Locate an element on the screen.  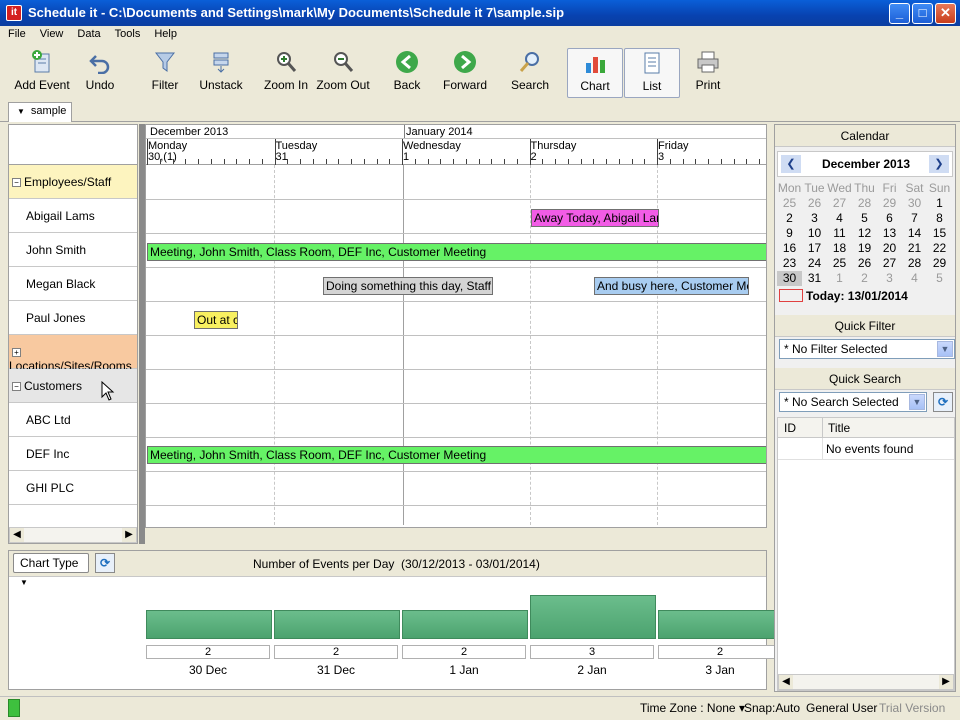
calendar-day: 9 is located at coordinates (789, 233).